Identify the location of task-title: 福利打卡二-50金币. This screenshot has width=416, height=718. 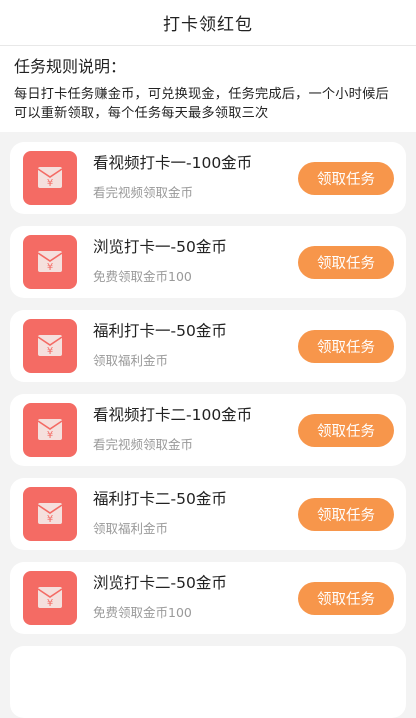
(160, 499).